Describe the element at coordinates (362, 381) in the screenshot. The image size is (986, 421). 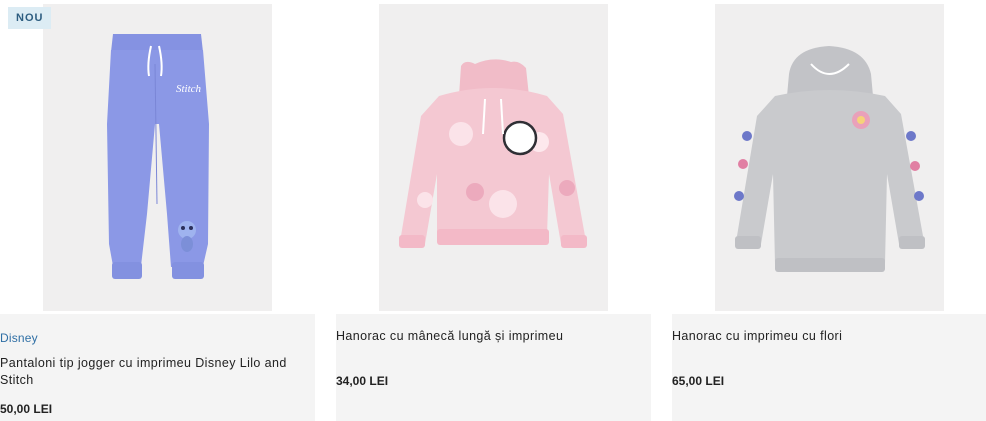
I see `product-price: 34,00 LEI` at that location.